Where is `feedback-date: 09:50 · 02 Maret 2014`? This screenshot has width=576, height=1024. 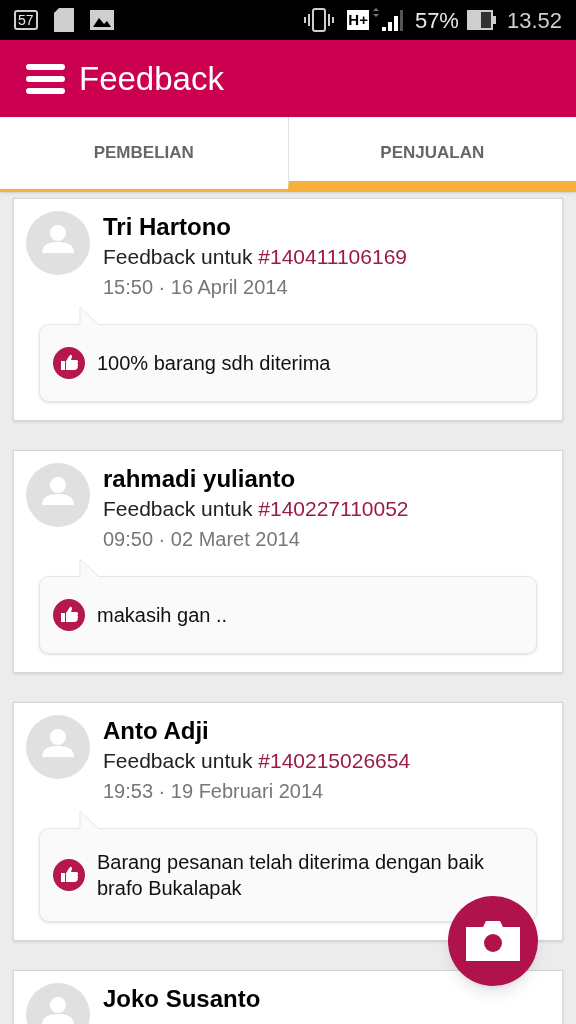 feedback-date: 09:50 · 02 Maret 2014 is located at coordinates (202, 539).